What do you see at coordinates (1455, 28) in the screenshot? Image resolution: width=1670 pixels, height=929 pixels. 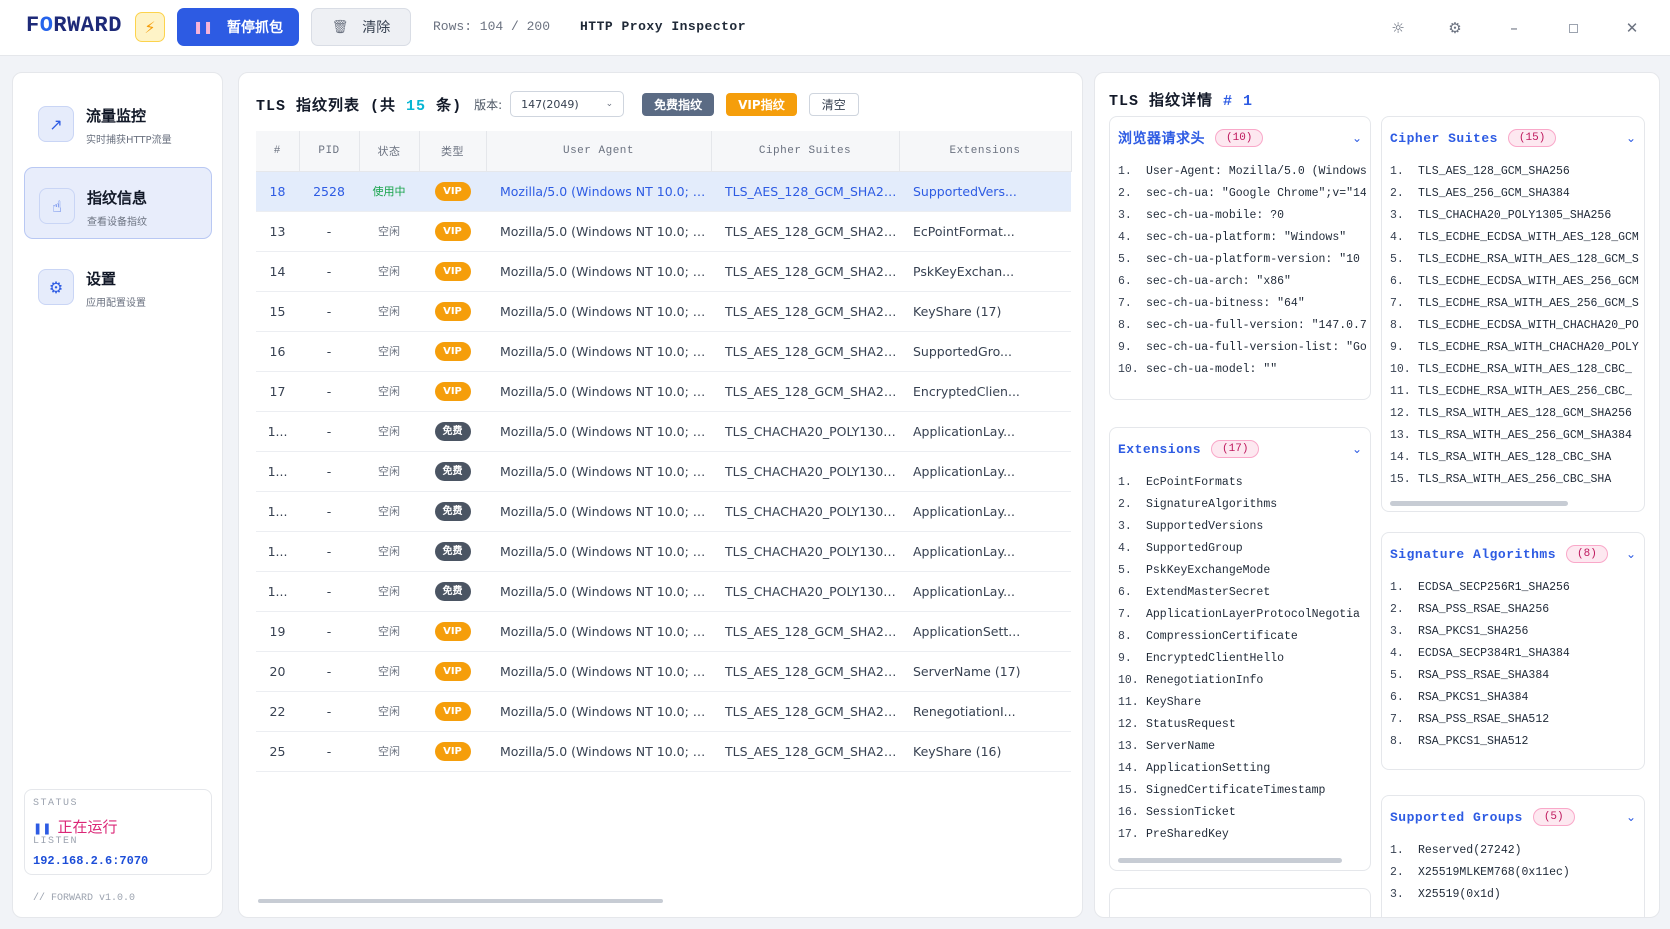 I see `settings-button: ⚙` at bounding box center [1455, 28].